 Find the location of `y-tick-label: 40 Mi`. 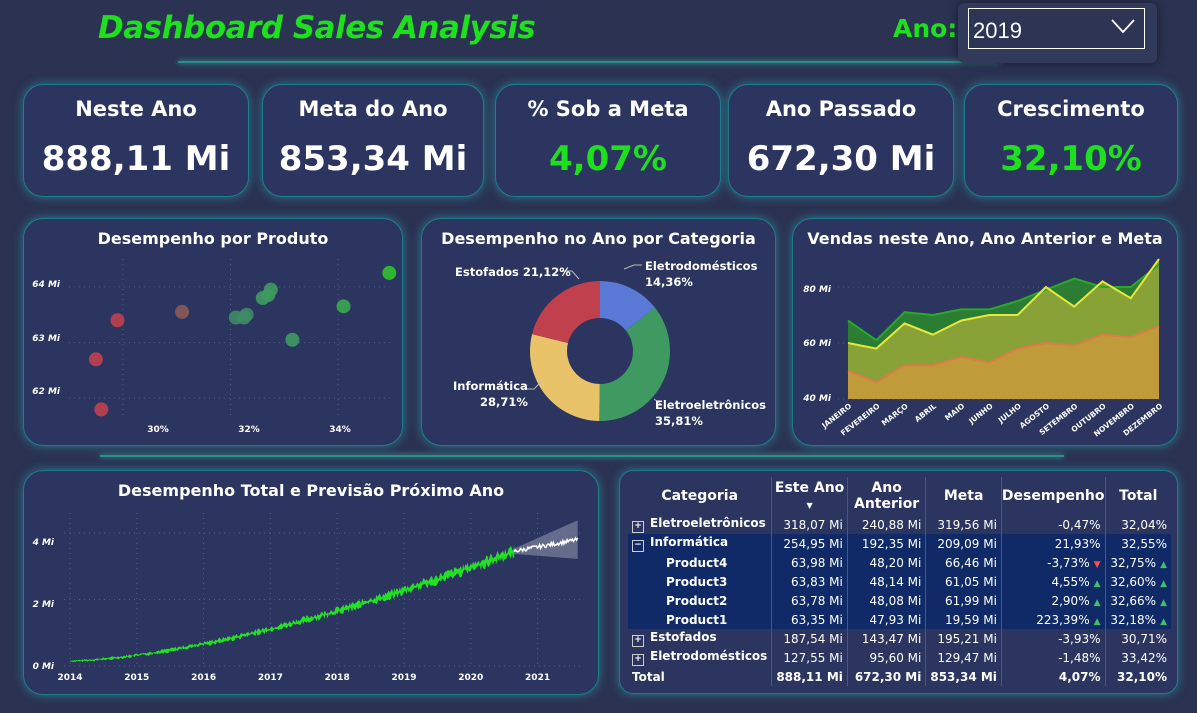

y-tick-label: 40 Mi is located at coordinates (817, 399).